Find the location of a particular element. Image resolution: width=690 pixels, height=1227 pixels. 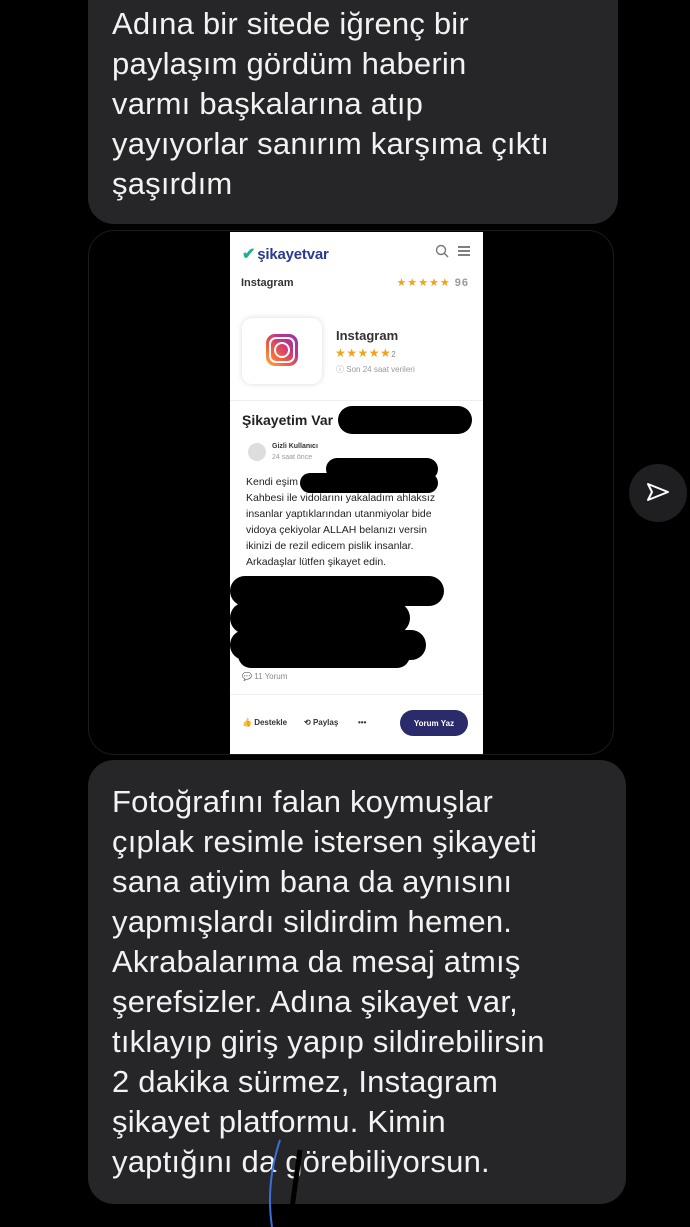

send-icon is located at coordinates (658, 492).